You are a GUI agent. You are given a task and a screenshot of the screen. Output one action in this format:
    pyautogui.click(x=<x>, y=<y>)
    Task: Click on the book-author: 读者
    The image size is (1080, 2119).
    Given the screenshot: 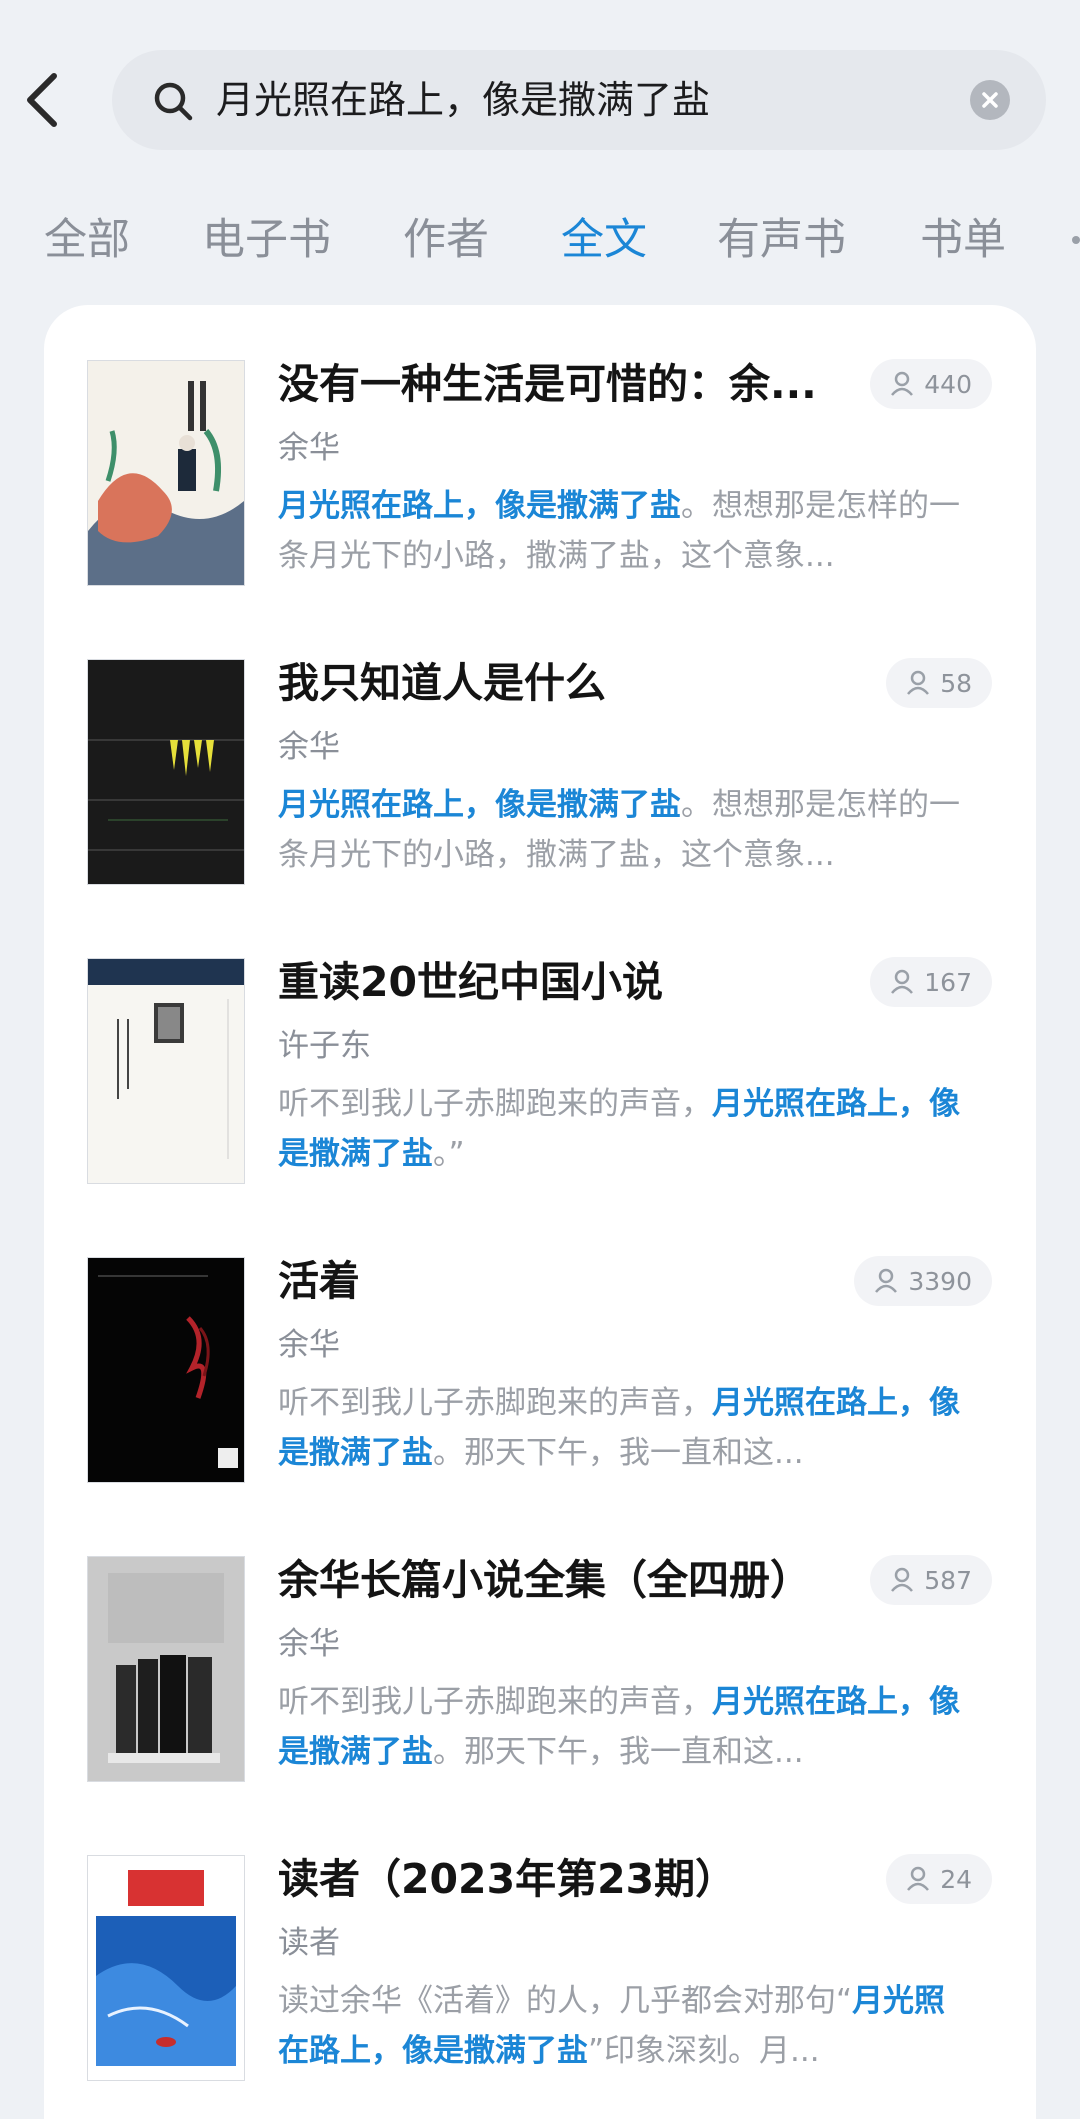 What is the action you would take?
    pyautogui.click(x=309, y=1943)
    